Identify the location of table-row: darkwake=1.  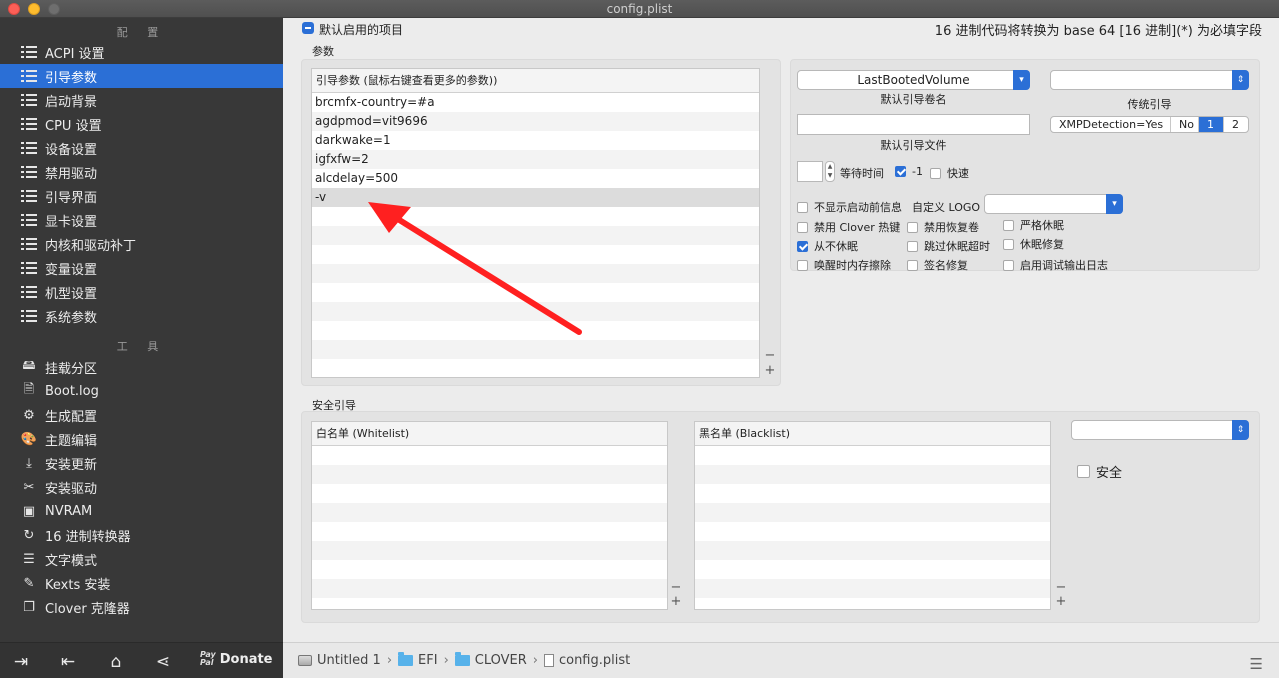
(535, 140).